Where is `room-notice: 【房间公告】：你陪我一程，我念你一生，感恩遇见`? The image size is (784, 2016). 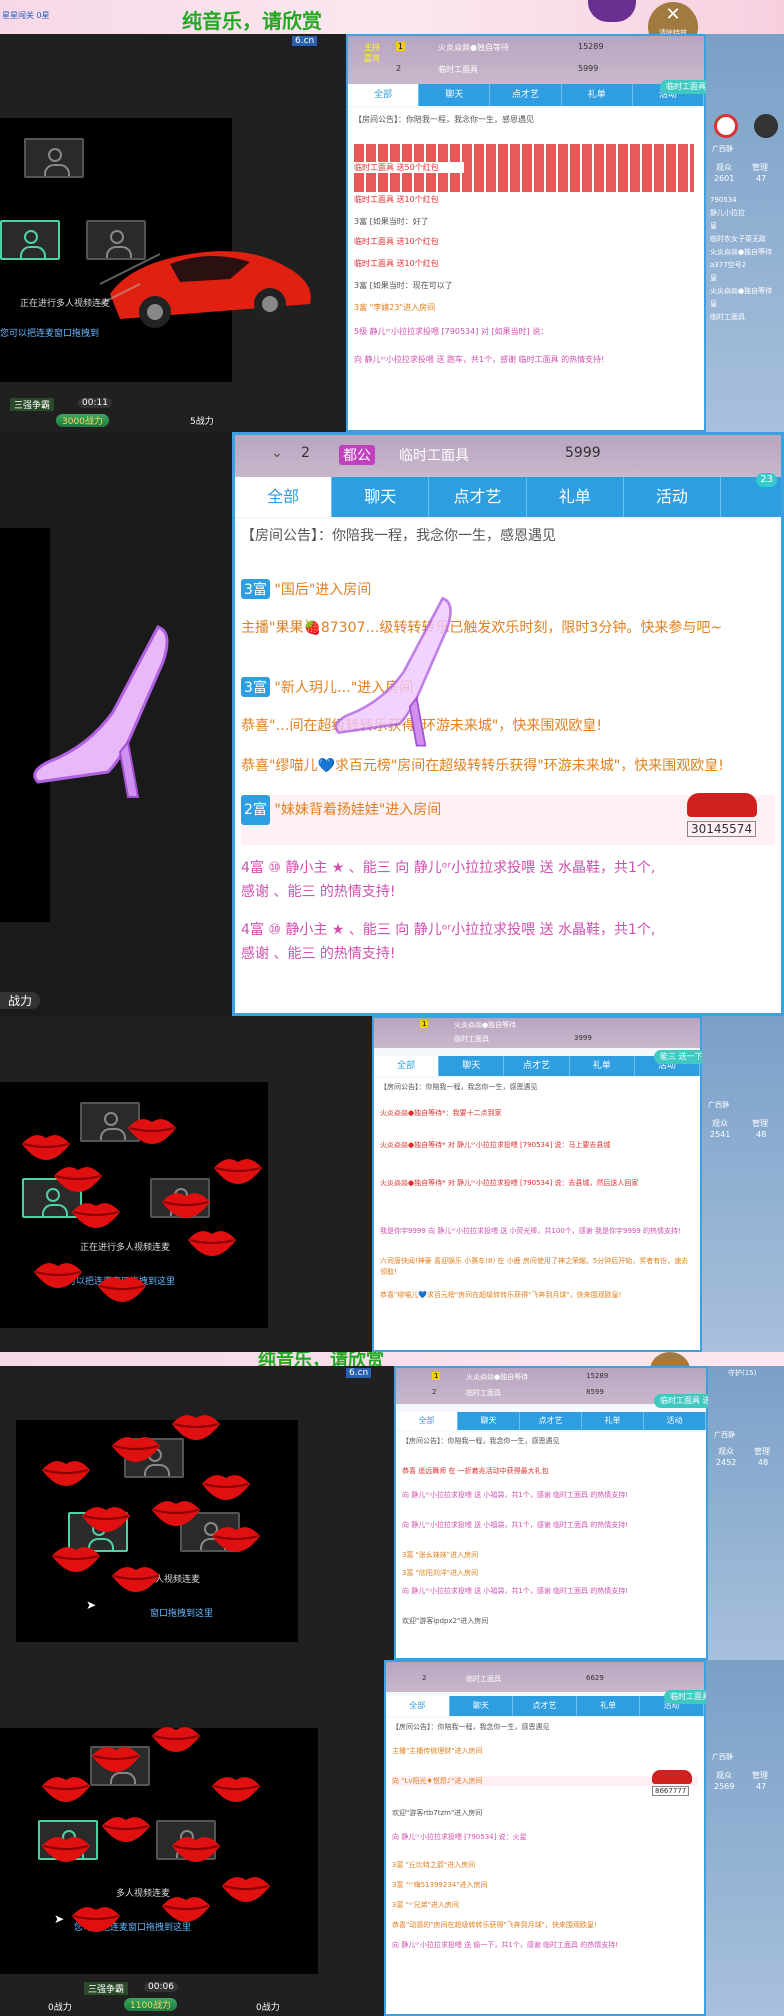
room-notice: 【房间公告】：你陪我一程，我念你一生，感恩遇见 is located at coordinates (398, 536).